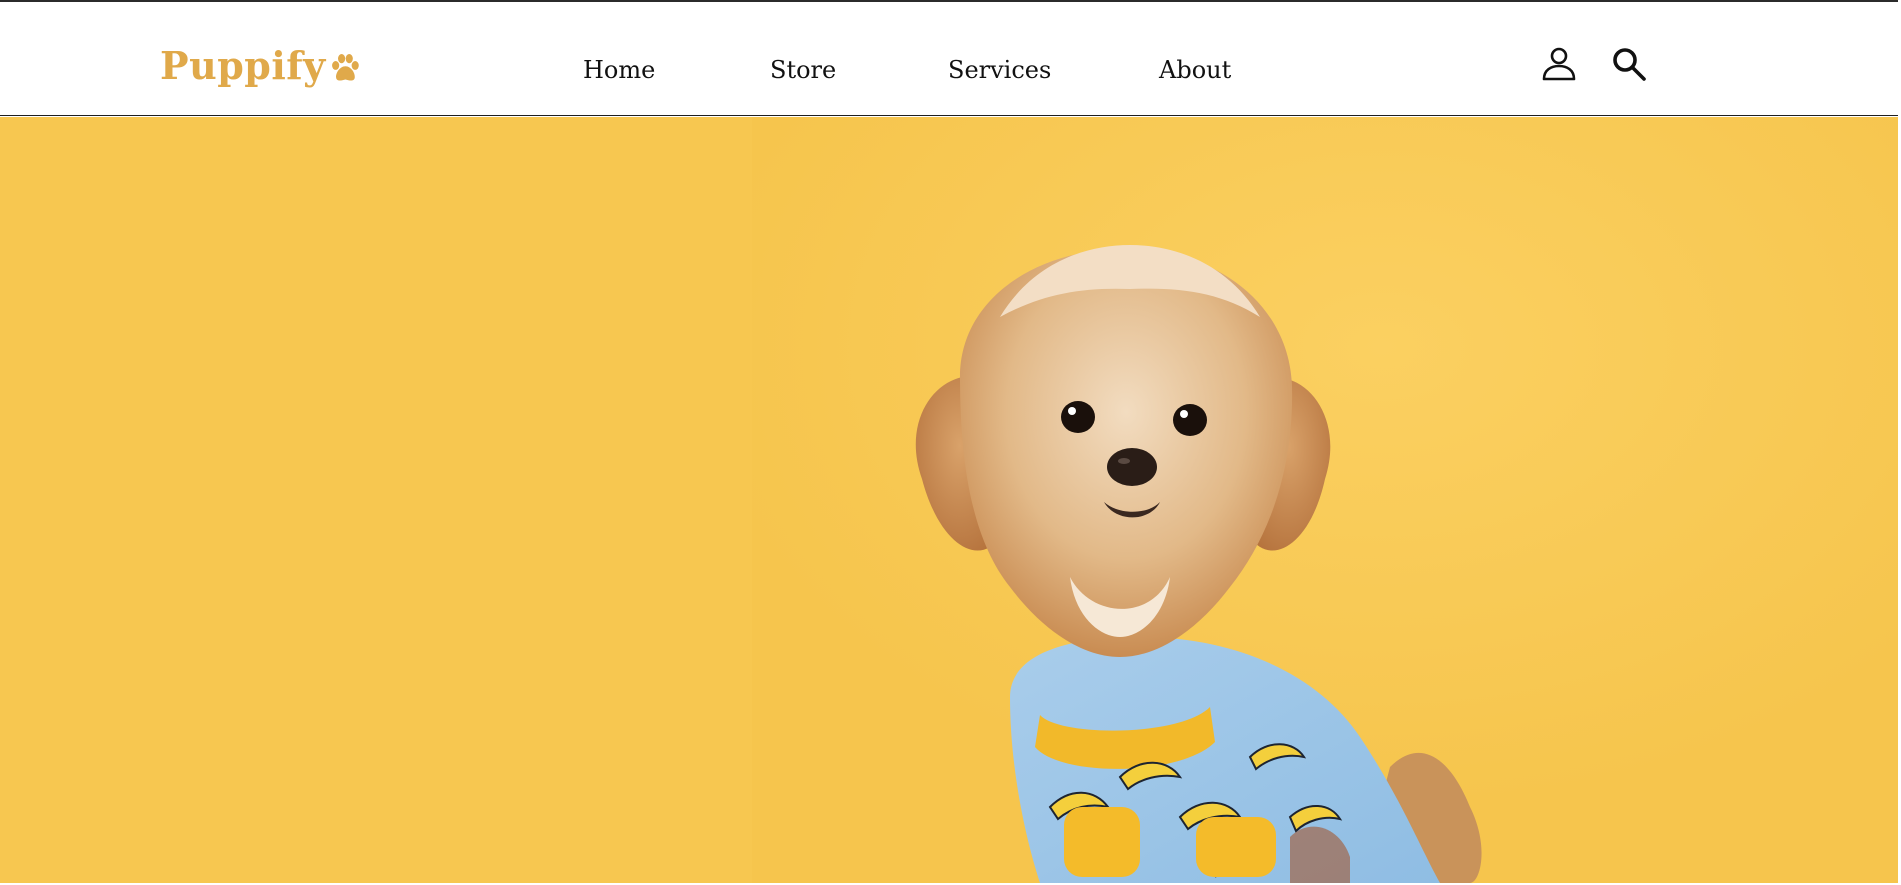  I want to click on nav-item-services: Services, so click(999, 70).